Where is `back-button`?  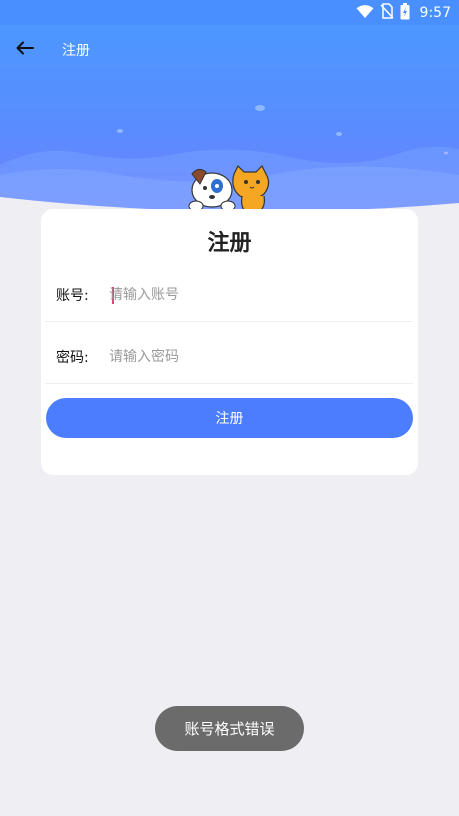 back-button is located at coordinates (25, 49).